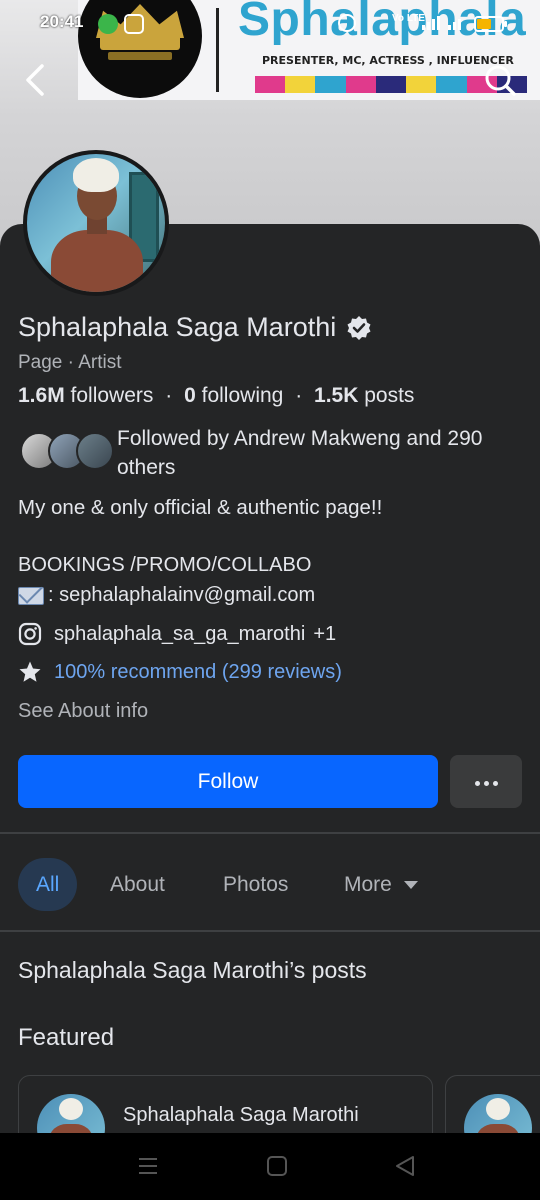  What do you see at coordinates (192, 970) in the screenshot?
I see `posts-section-title: Sphalaphala Saga Marothi’s posts` at bounding box center [192, 970].